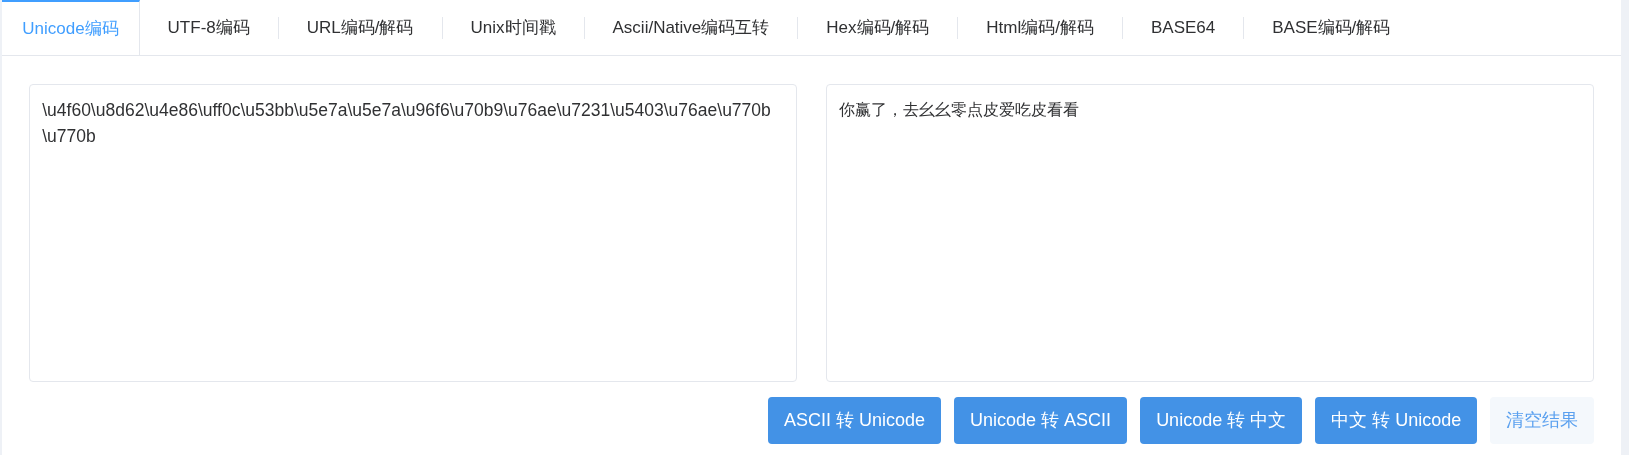 This screenshot has height=455, width=1629. Describe the element at coordinates (360, 27) in the screenshot. I see `tab: URL编码/解码` at that location.